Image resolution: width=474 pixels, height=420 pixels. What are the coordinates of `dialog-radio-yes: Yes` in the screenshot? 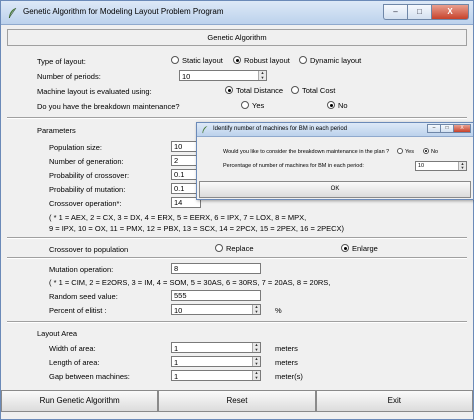 It's located at (405, 151).